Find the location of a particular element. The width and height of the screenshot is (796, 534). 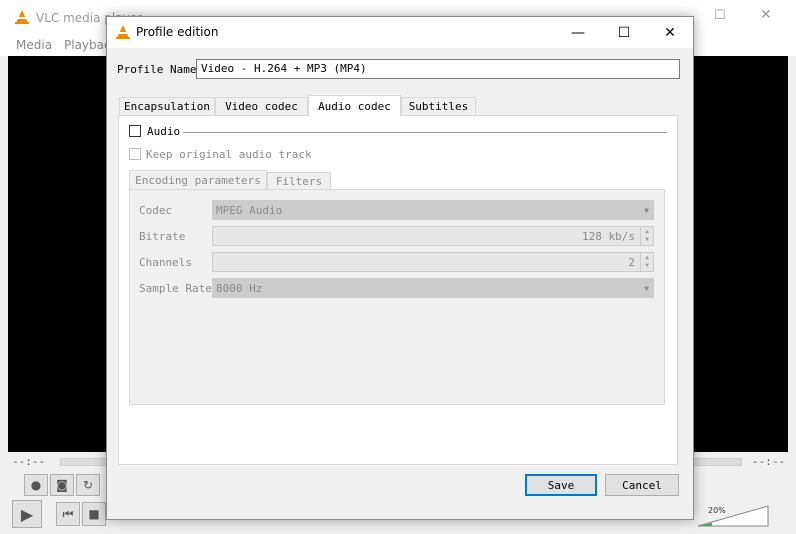

save-button: Save is located at coordinates (561, 485).